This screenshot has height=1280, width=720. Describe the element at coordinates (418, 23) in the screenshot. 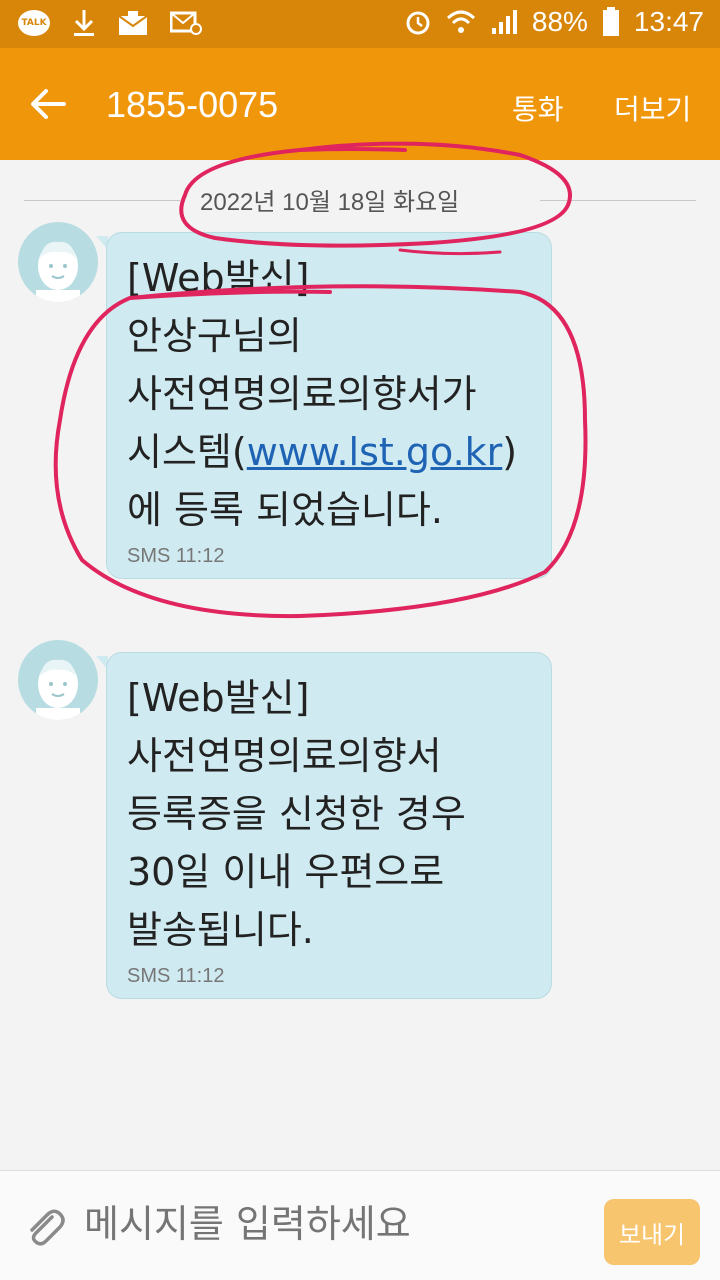

I see `alarm-icon` at that location.